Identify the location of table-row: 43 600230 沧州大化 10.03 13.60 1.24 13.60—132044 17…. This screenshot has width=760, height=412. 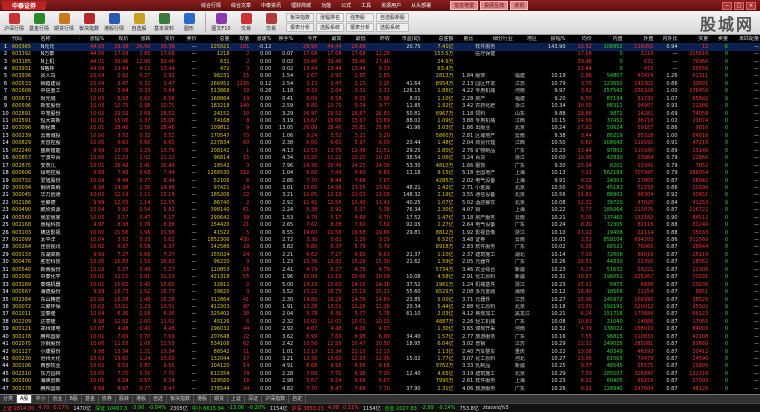
(380, 359).